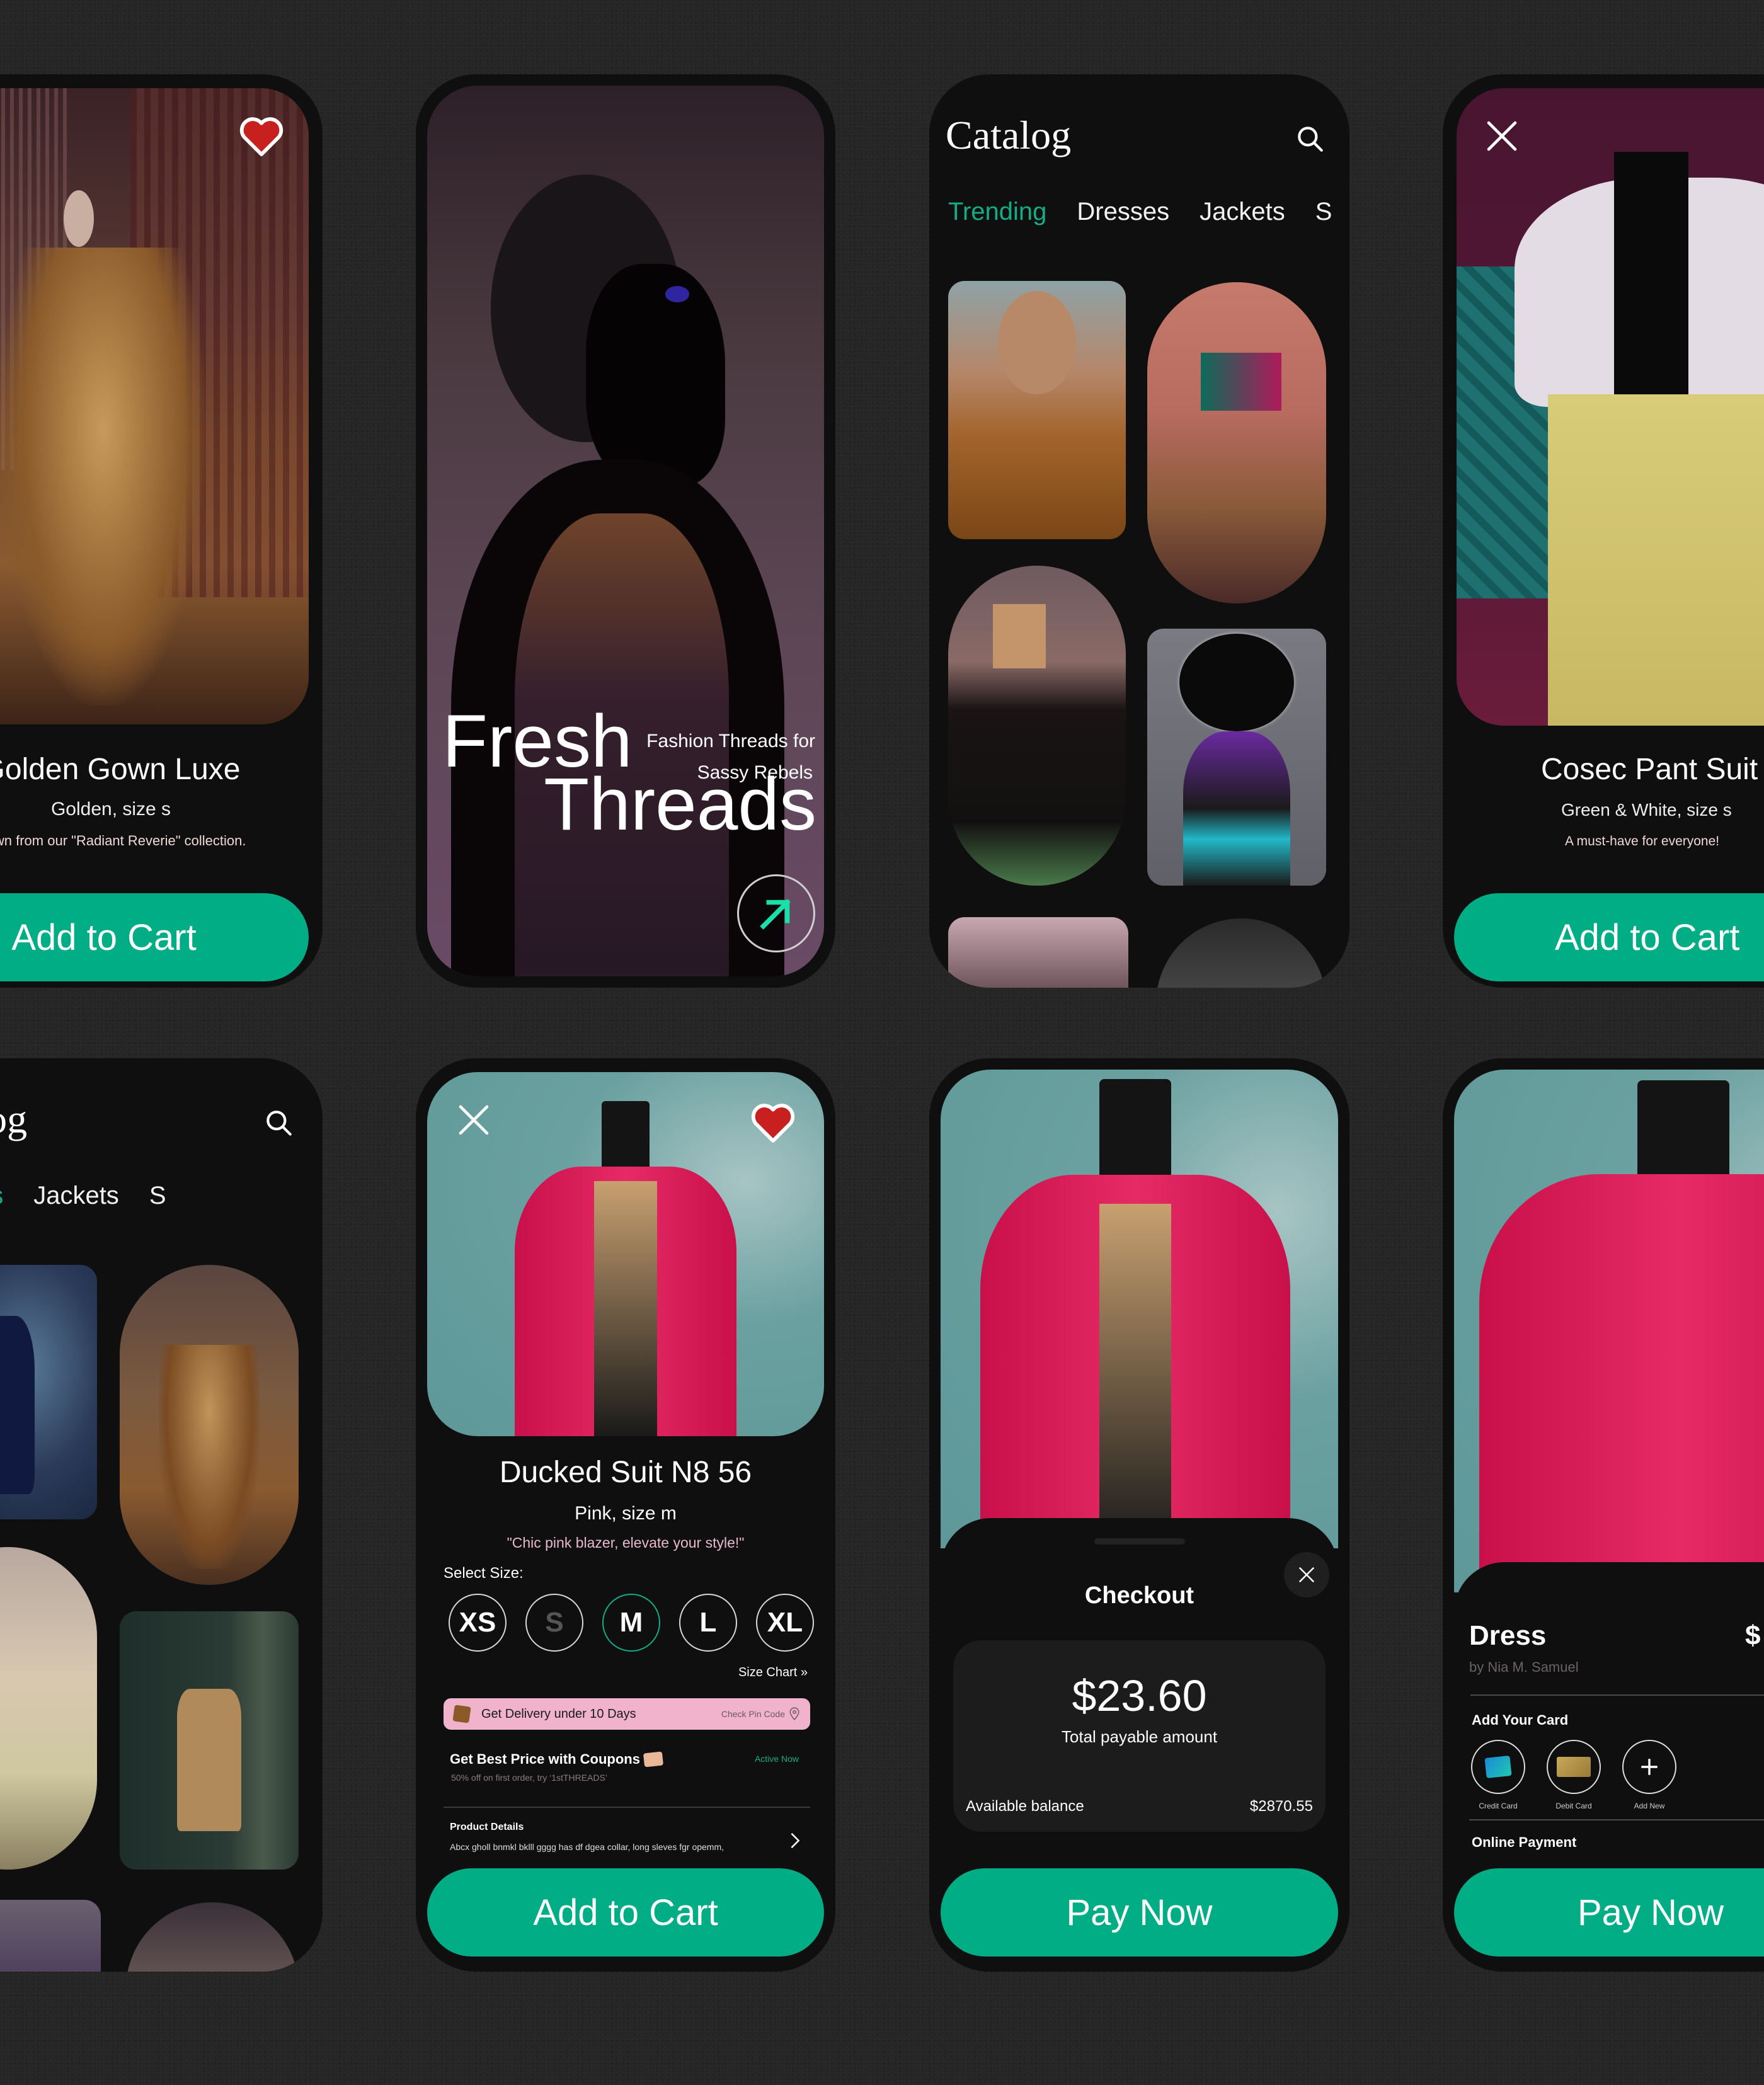 The image size is (1764, 2085). What do you see at coordinates (487, 1827) in the screenshot?
I see `product-details-title: Product Details` at bounding box center [487, 1827].